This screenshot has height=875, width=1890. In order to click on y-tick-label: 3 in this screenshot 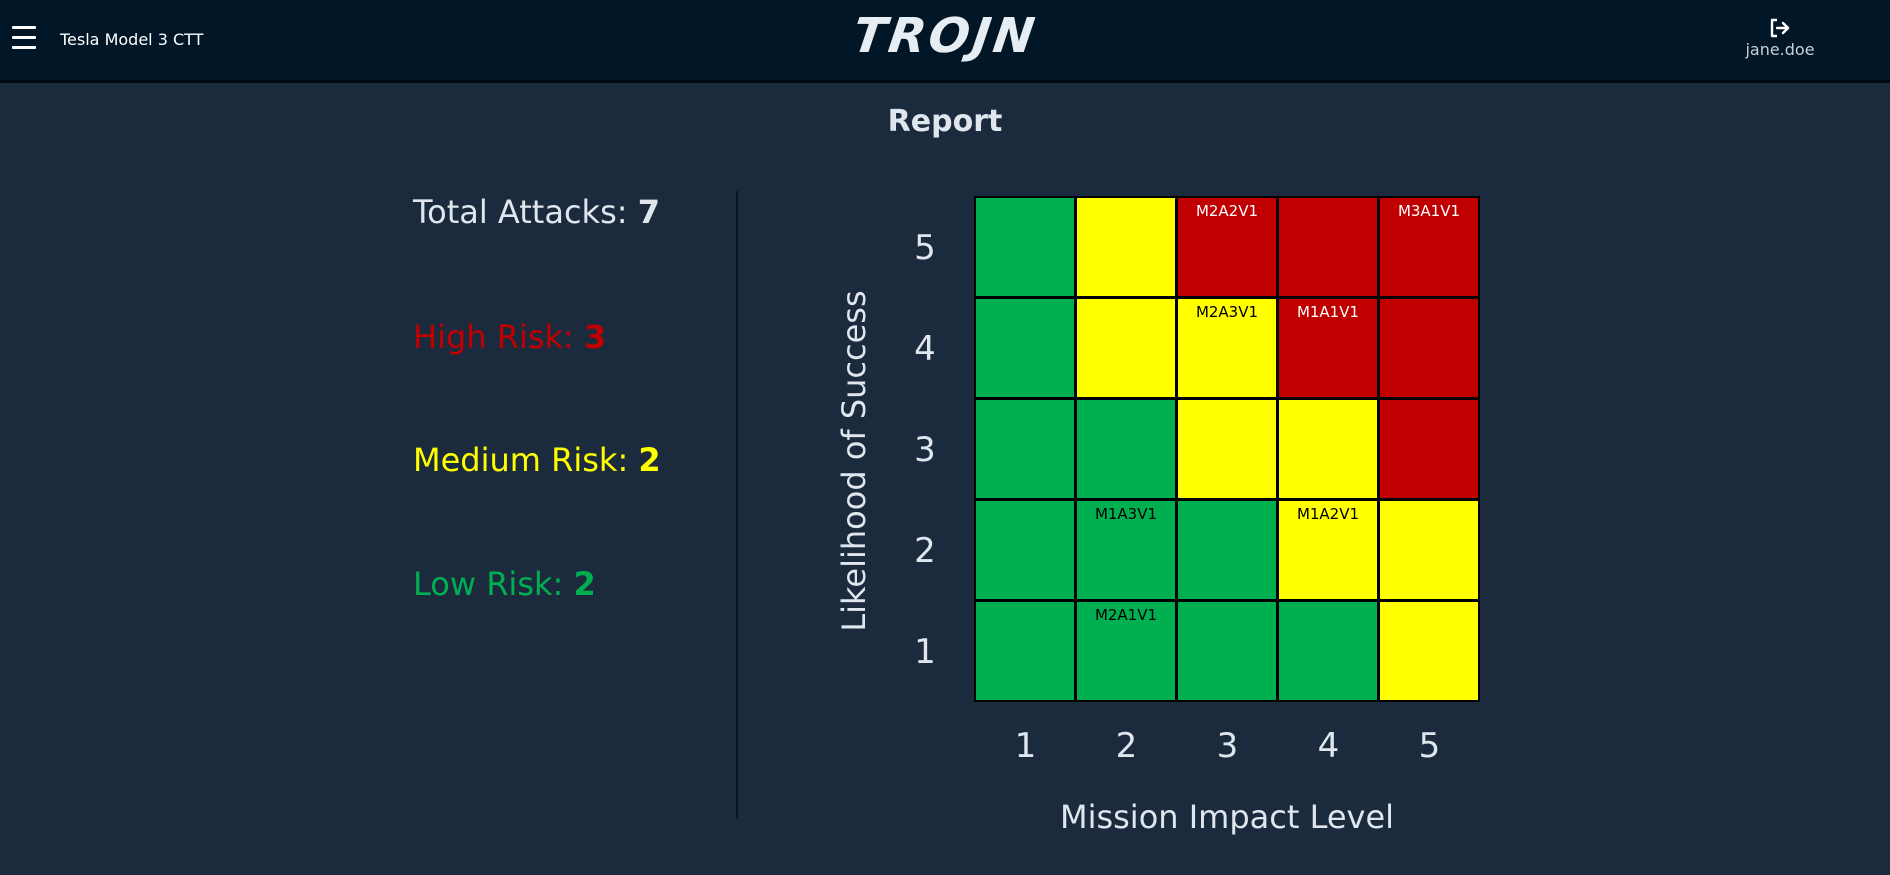, I will do `click(925, 450)`.